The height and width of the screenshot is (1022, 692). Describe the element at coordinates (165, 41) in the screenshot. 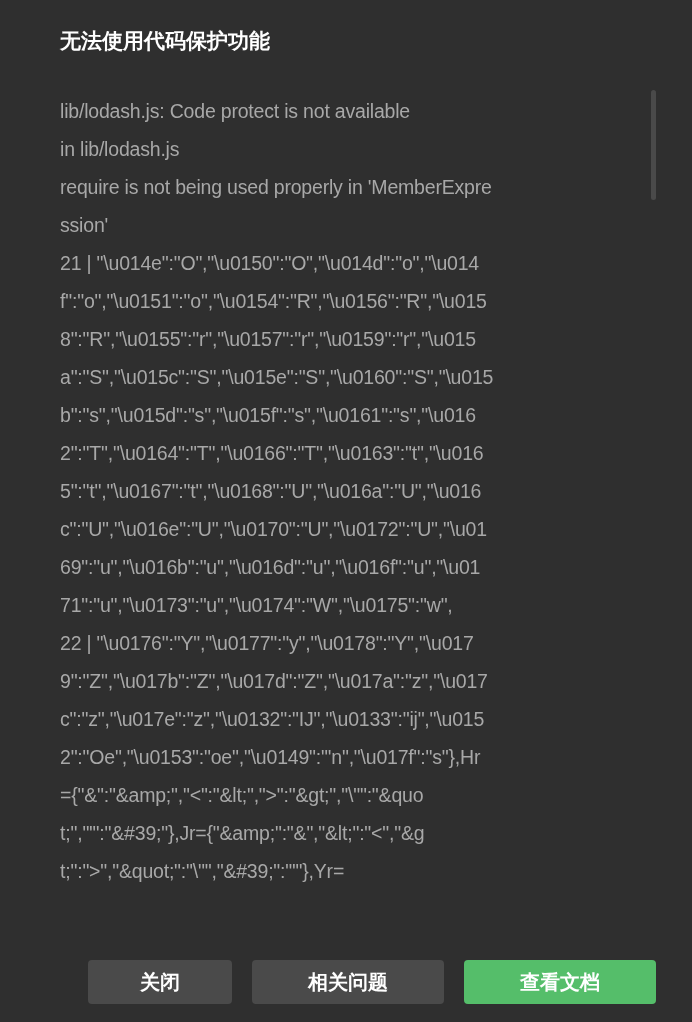

I see `dialog-title: 无法使用代码保护功能` at that location.